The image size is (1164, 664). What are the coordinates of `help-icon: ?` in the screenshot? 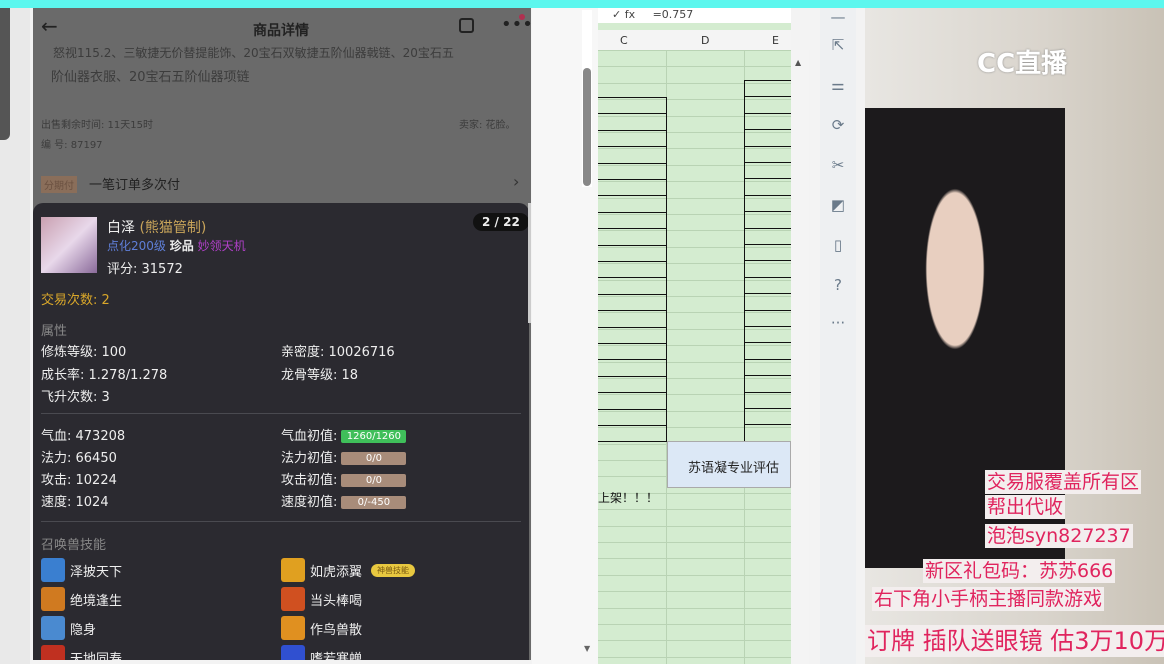 It's located at (838, 286).